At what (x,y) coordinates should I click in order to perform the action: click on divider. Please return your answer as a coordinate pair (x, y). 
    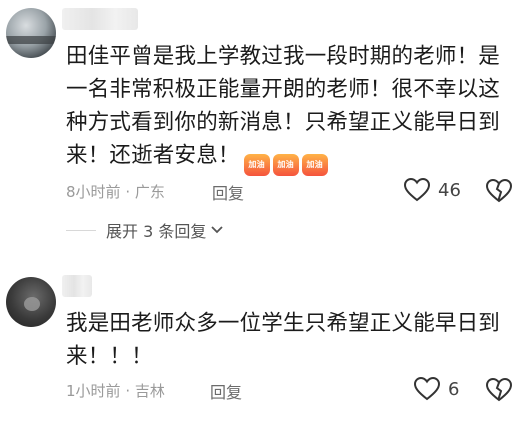
    Looking at the image, I should click on (81, 230).